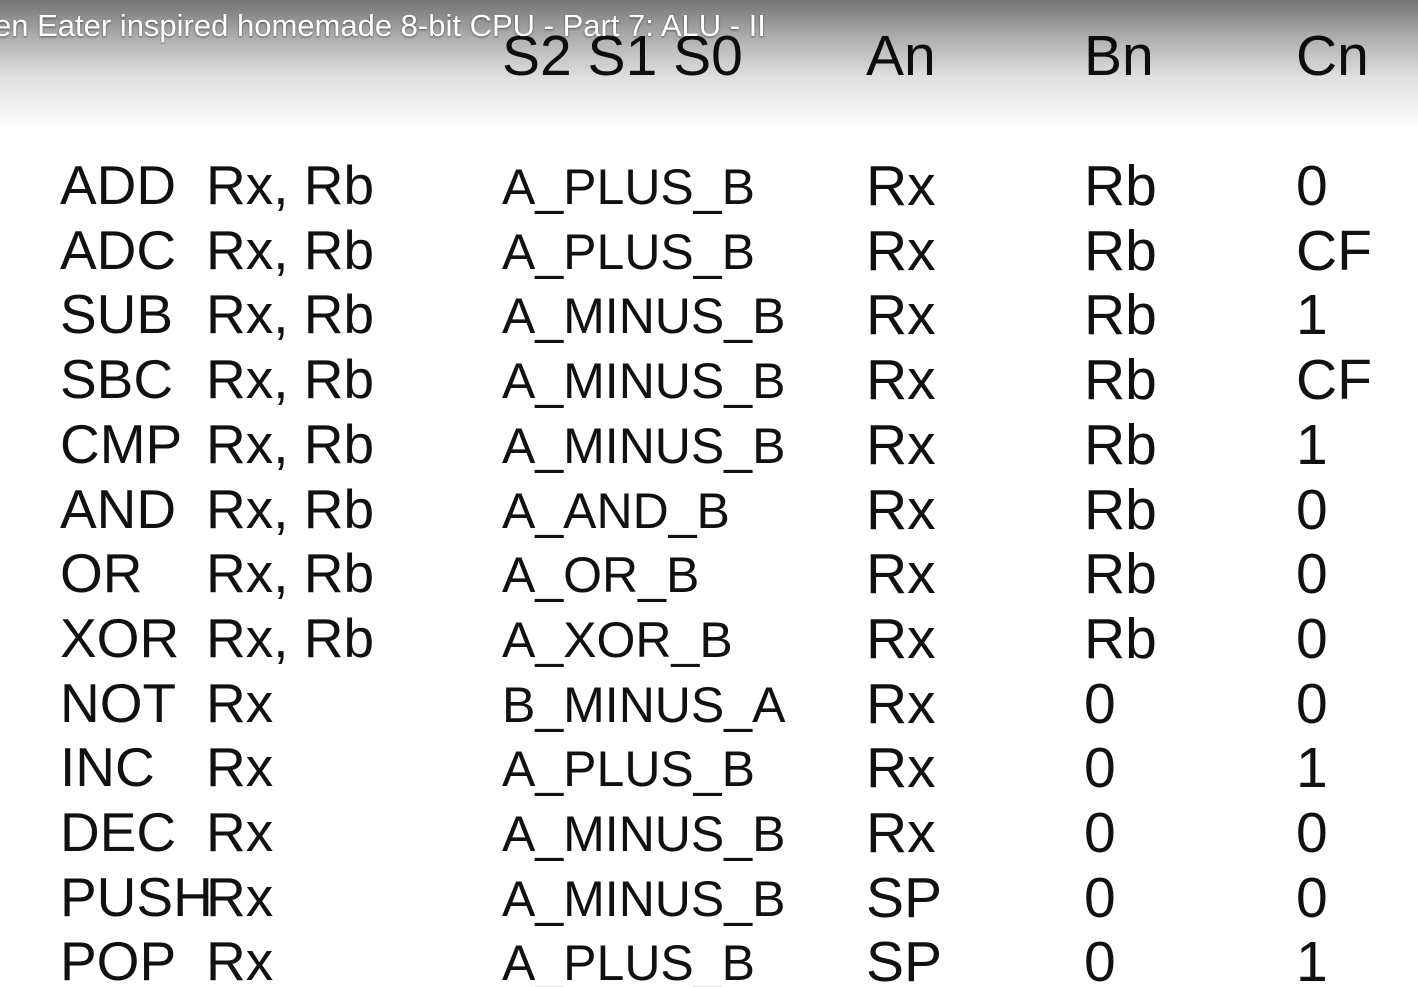 The image size is (1418, 987). I want to click on row-mnemonic: POP, so click(118, 958).